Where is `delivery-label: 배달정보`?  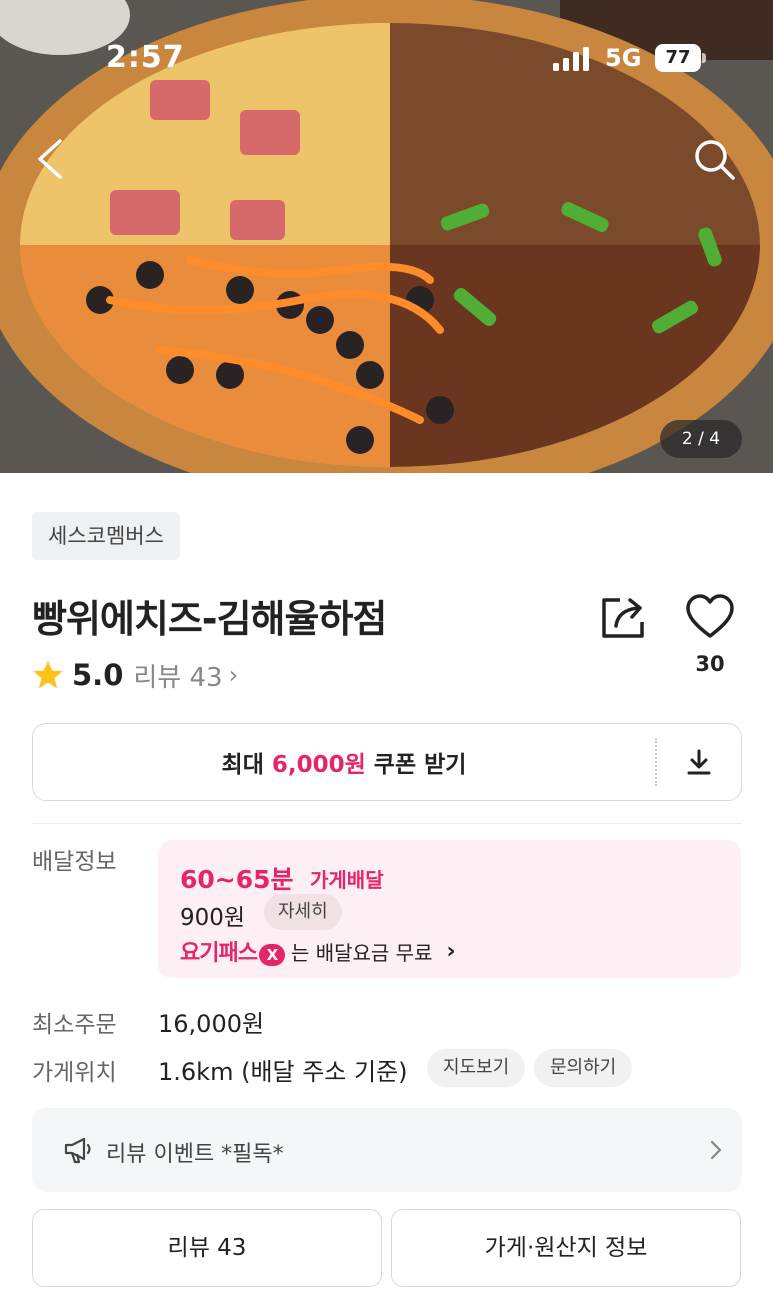
delivery-label: 배달정보 is located at coordinates (74, 862).